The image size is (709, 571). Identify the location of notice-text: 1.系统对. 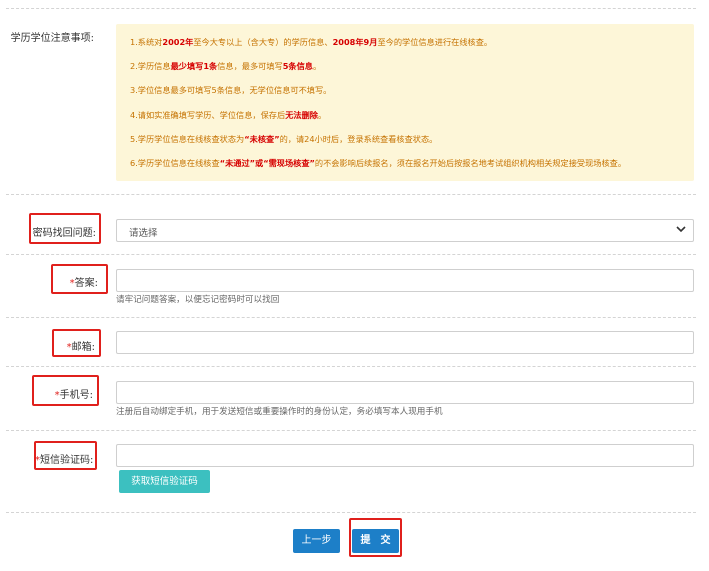
(146, 42).